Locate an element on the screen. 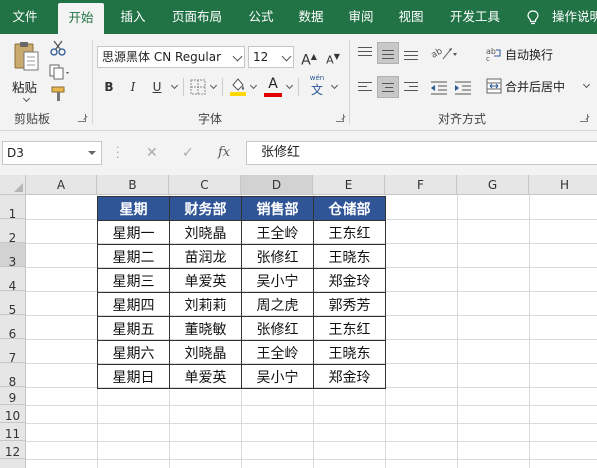 This screenshot has width=597, height=468. column-header-h: H is located at coordinates (563, 185).